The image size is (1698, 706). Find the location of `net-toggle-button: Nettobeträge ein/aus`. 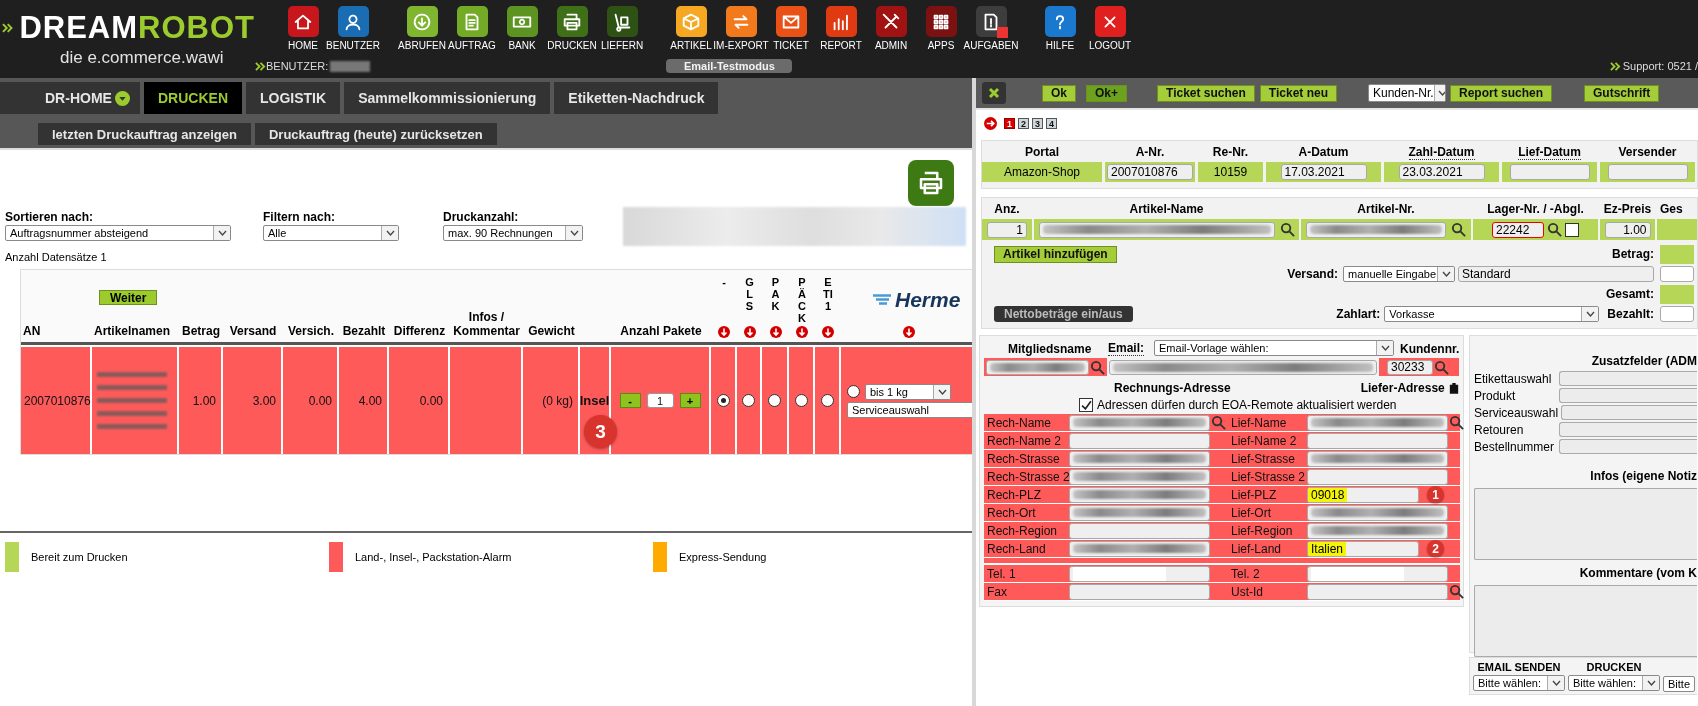

net-toggle-button: Nettobeträge ein/aus is located at coordinates (1063, 314).